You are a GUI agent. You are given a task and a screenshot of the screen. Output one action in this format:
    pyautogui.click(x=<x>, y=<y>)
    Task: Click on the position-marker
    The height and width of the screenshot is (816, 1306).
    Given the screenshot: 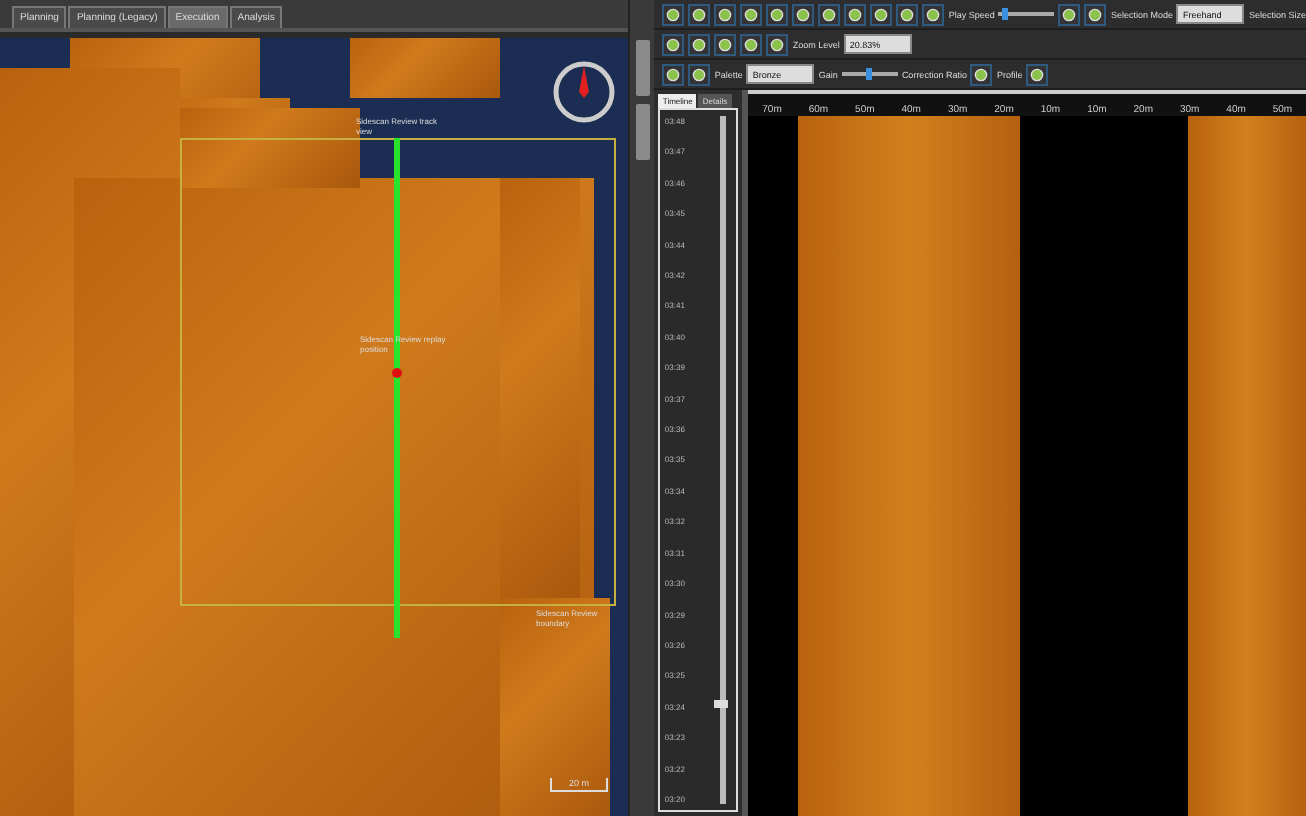 What is the action you would take?
    pyautogui.click(x=397, y=373)
    